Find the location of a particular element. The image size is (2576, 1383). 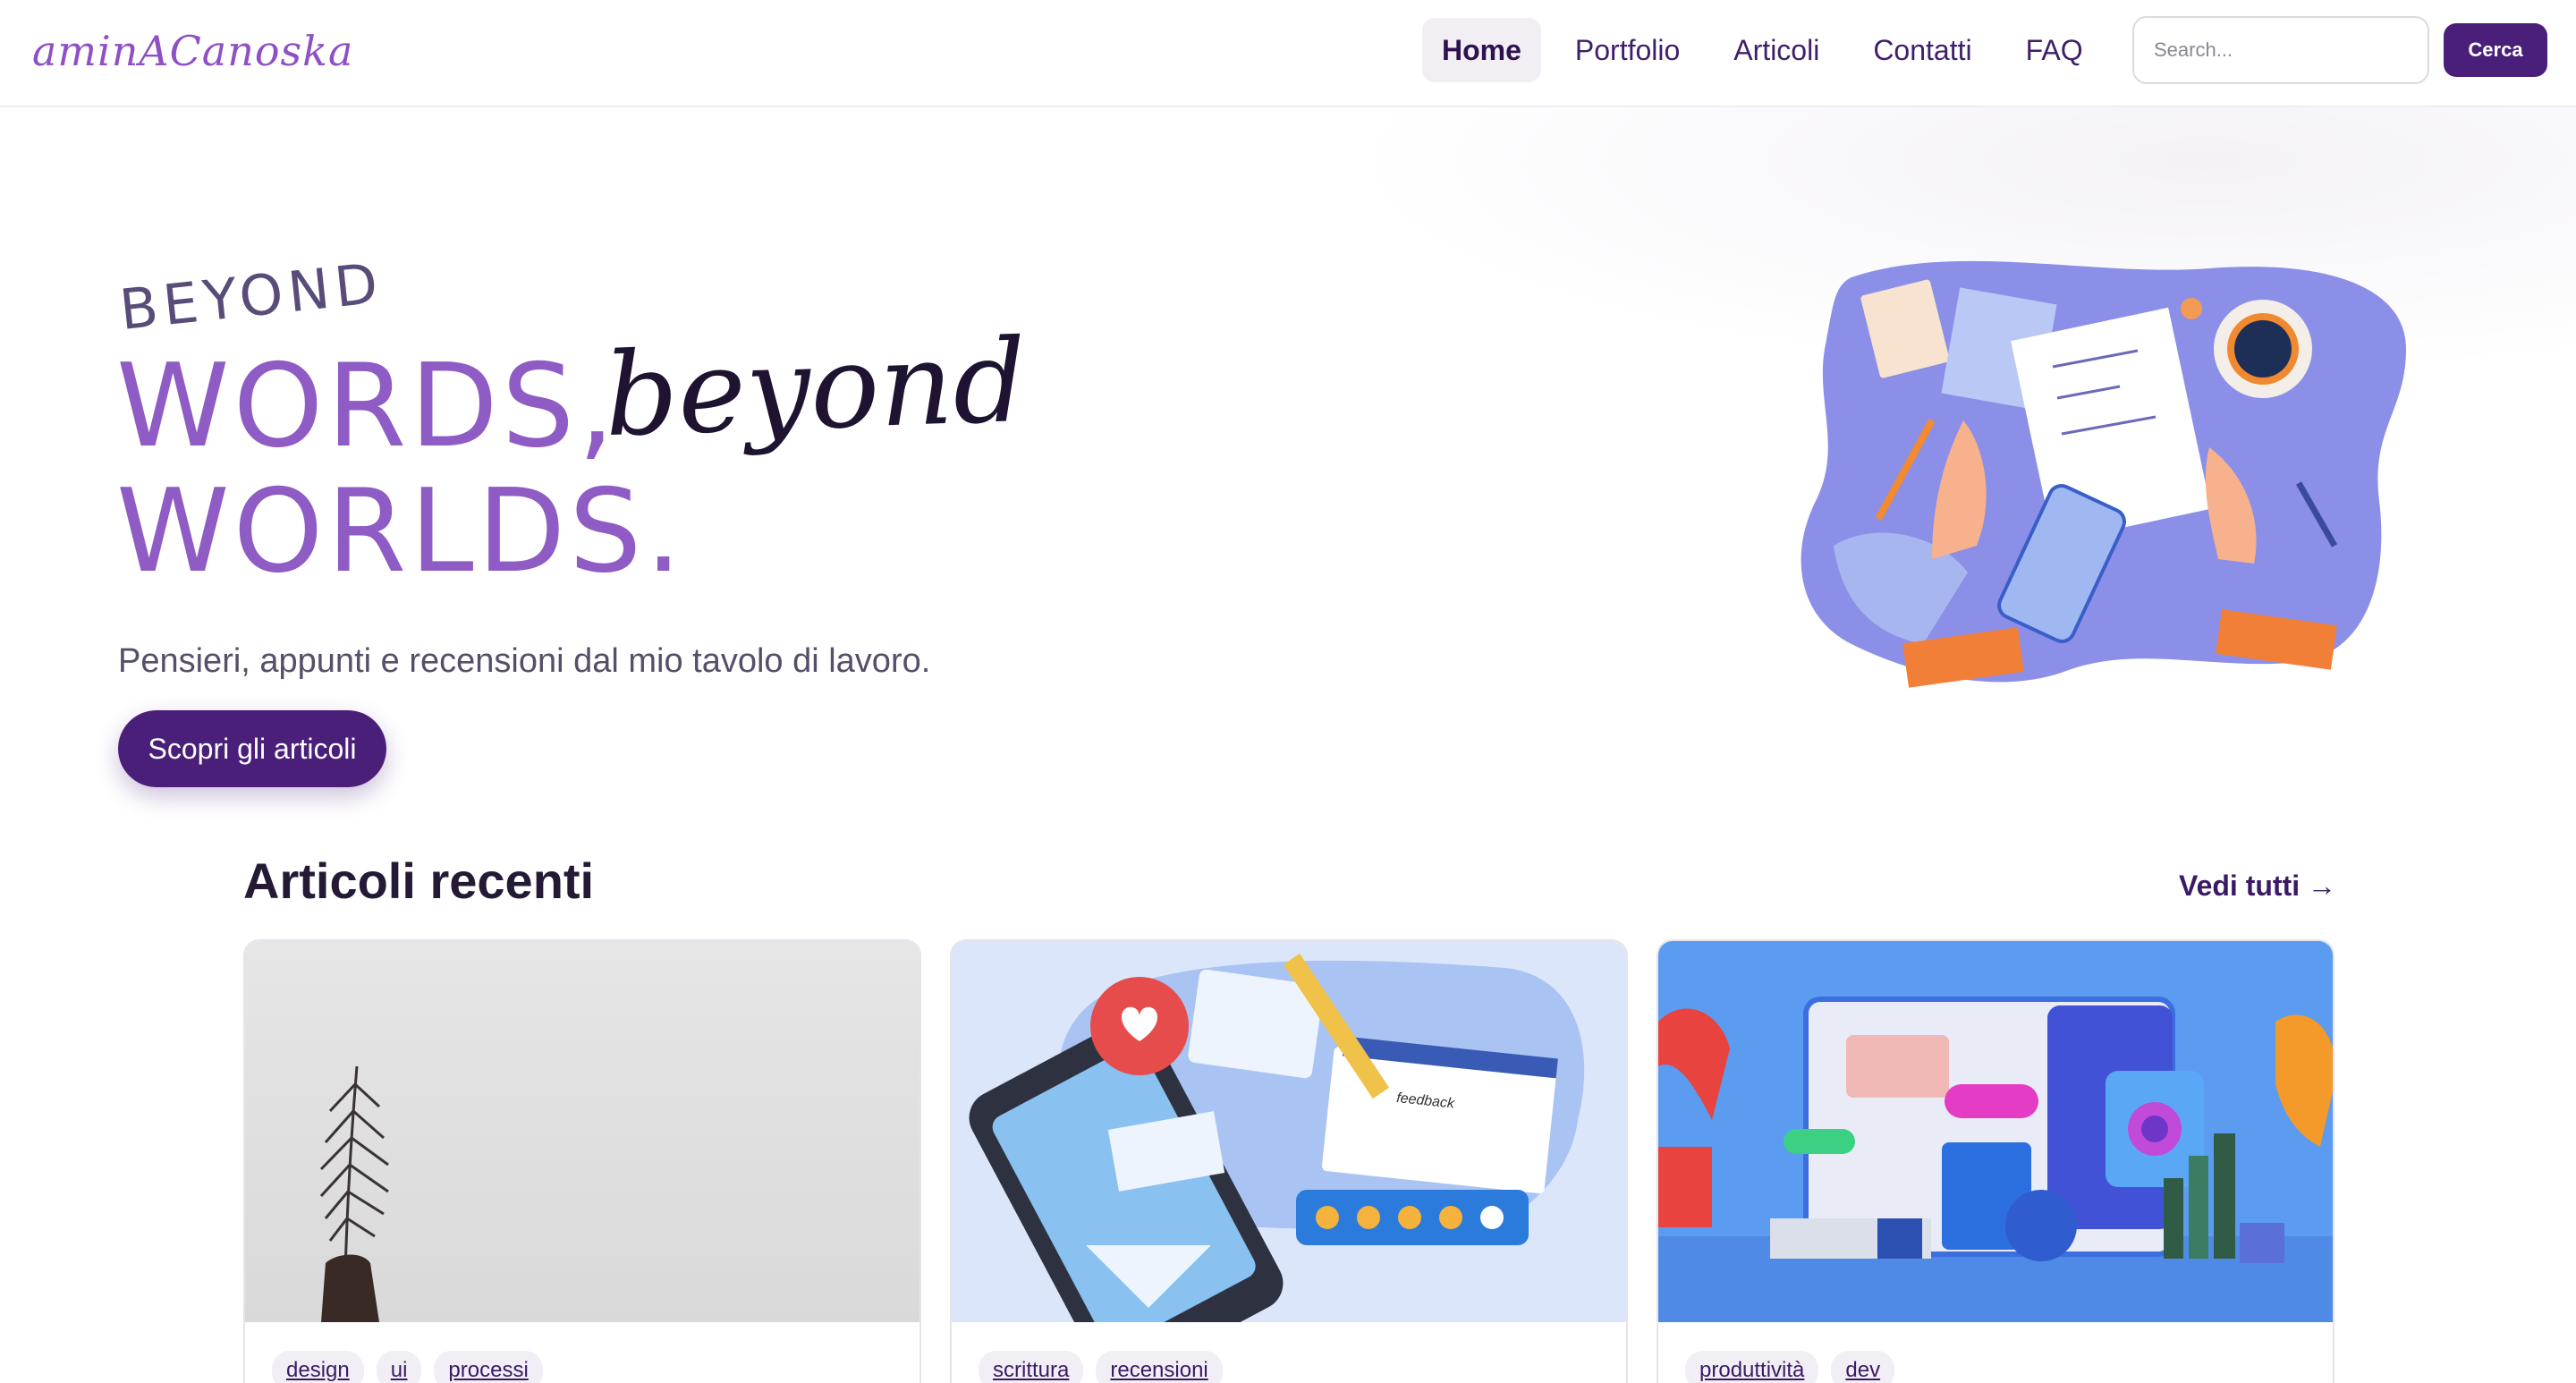

nav-link-contatti: Contatti is located at coordinates (1922, 50).